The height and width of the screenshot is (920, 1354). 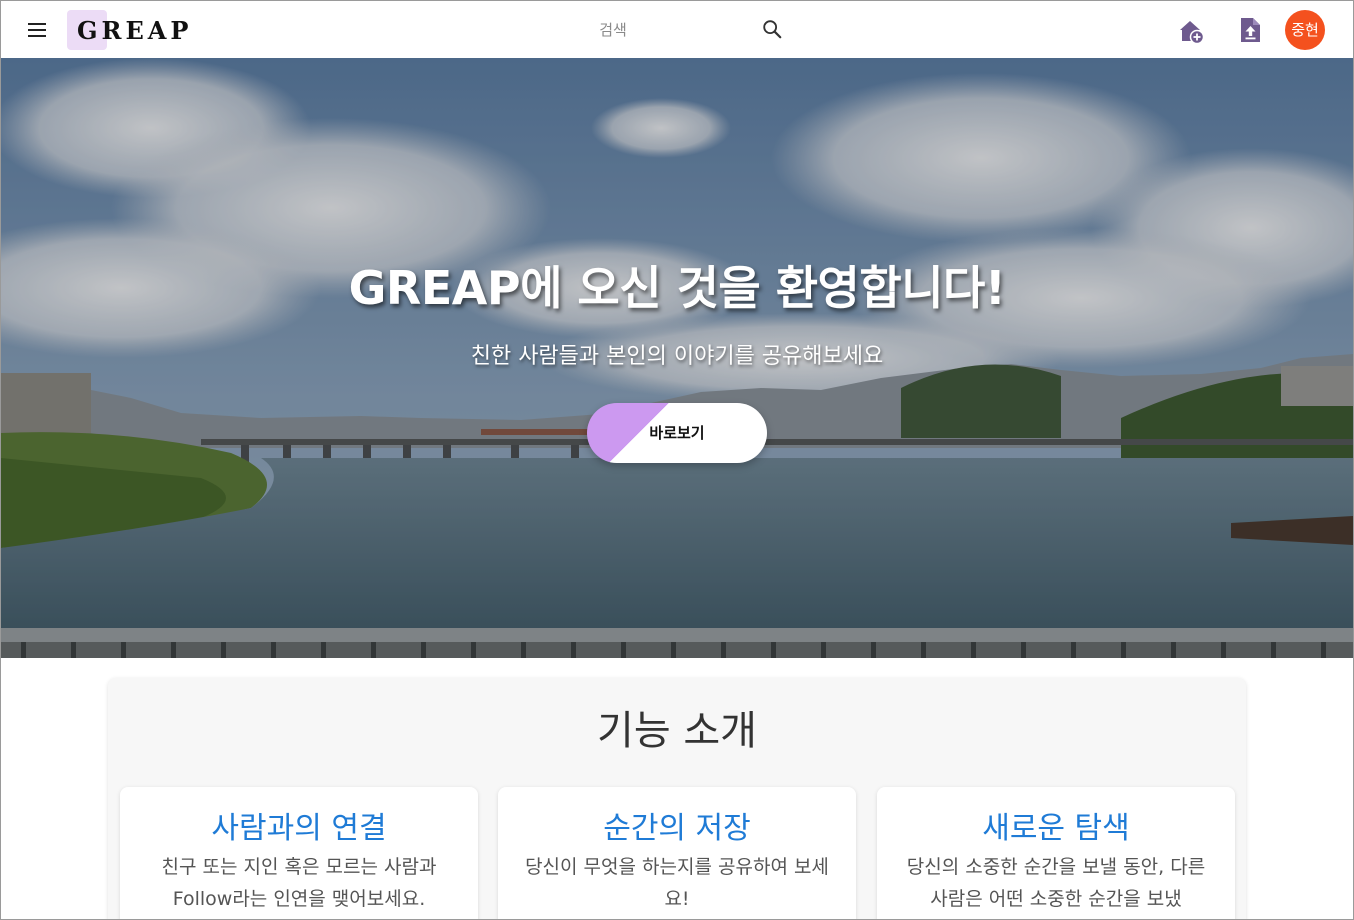 What do you see at coordinates (39, 29) in the screenshot?
I see `menu-icon` at bounding box center [39, 29].